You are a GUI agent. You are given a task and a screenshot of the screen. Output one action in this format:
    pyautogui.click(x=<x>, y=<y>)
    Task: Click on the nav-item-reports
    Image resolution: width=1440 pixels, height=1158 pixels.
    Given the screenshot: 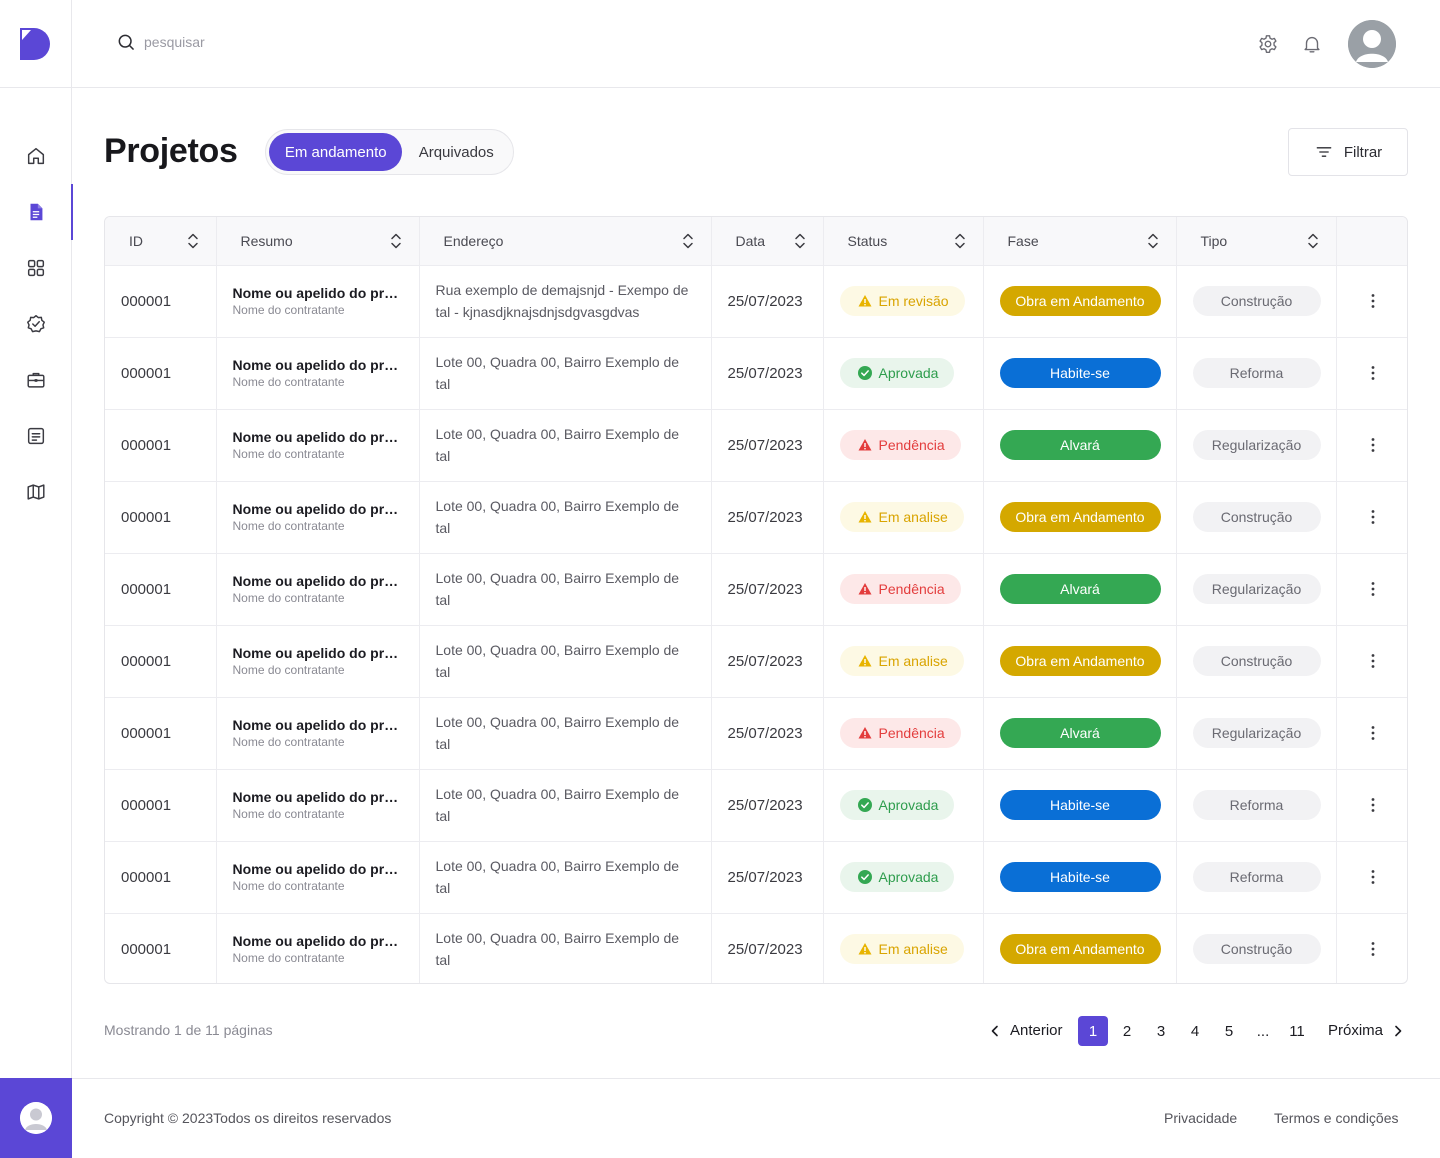 What is the action you would take?
    pyautogui.click(x=36, y=436)
    